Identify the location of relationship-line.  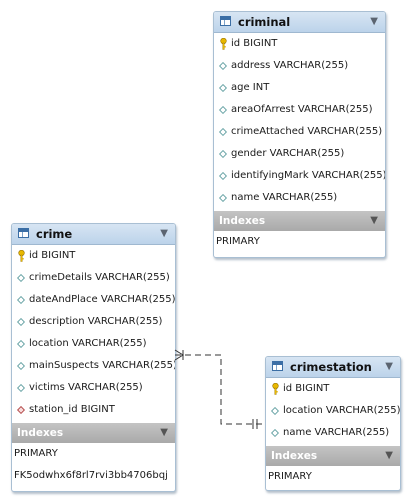
(219, 389).